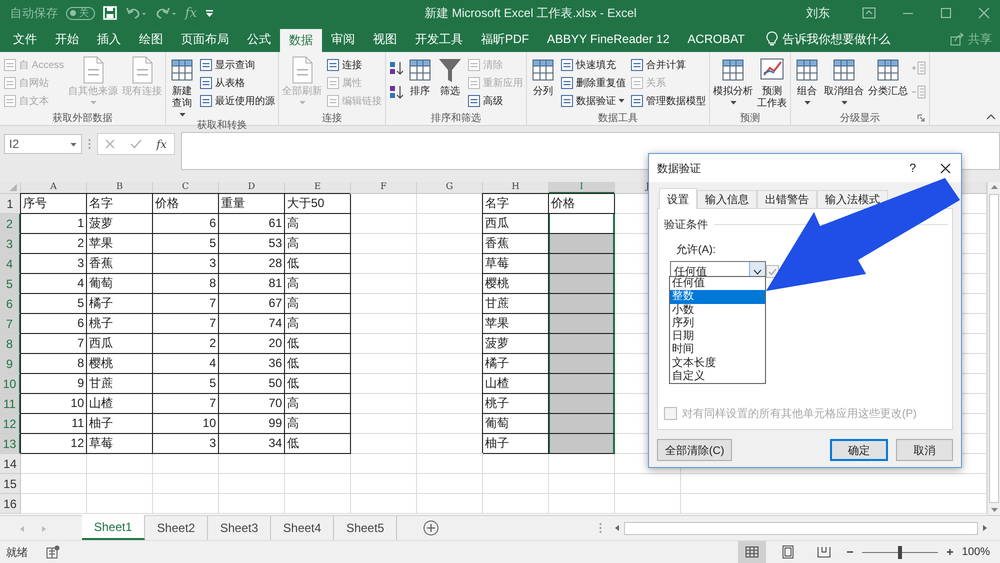 Image resolution: width=1000 pixels, height=563 pixels. What do you see at coordinates (34, 13) in the screenshot?
I see `autosave-label: 自动保存` at bounding box center [34, 13].